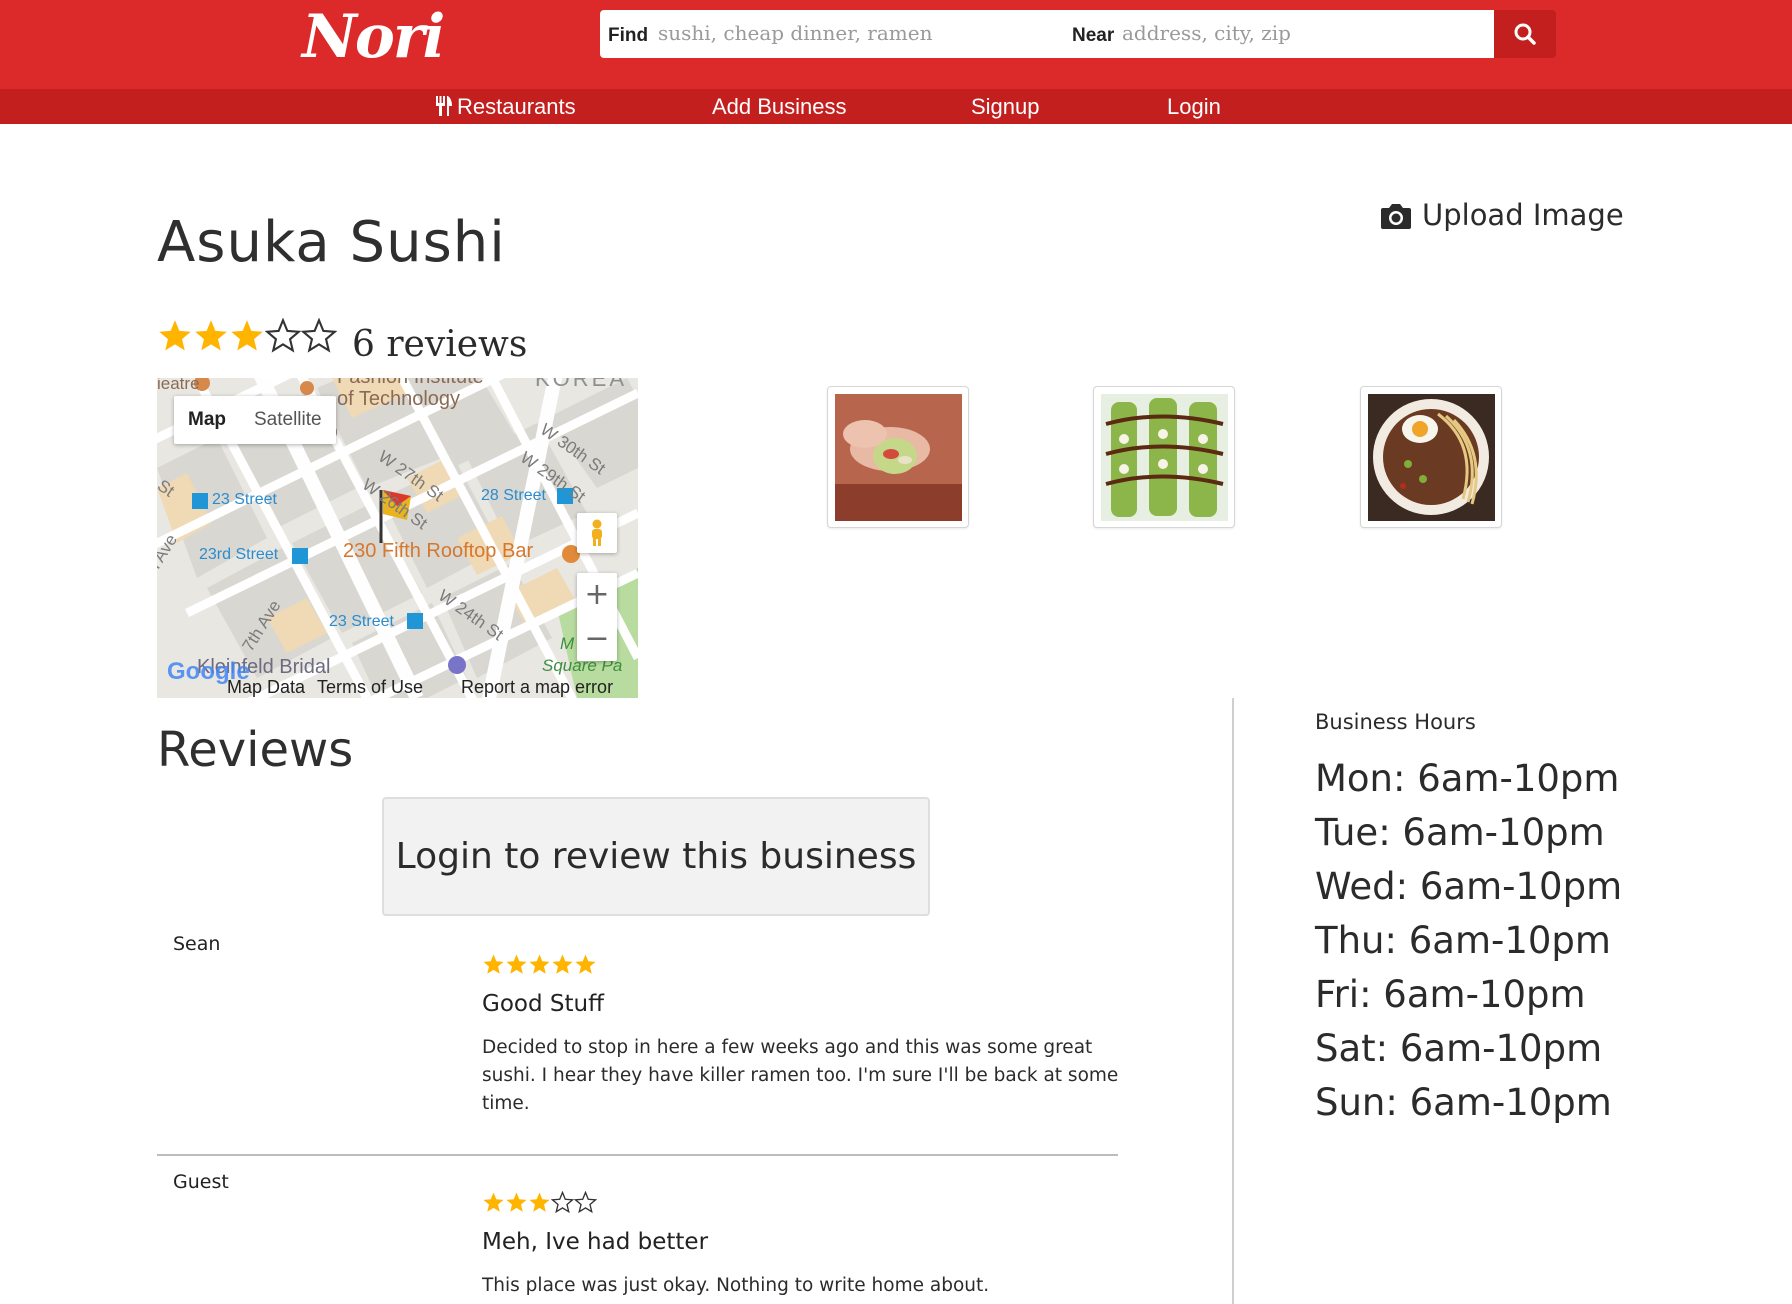 The height and width of the screenshot is (1304, 1792). I want to click on photo-hand-roll, so click(898, 457).